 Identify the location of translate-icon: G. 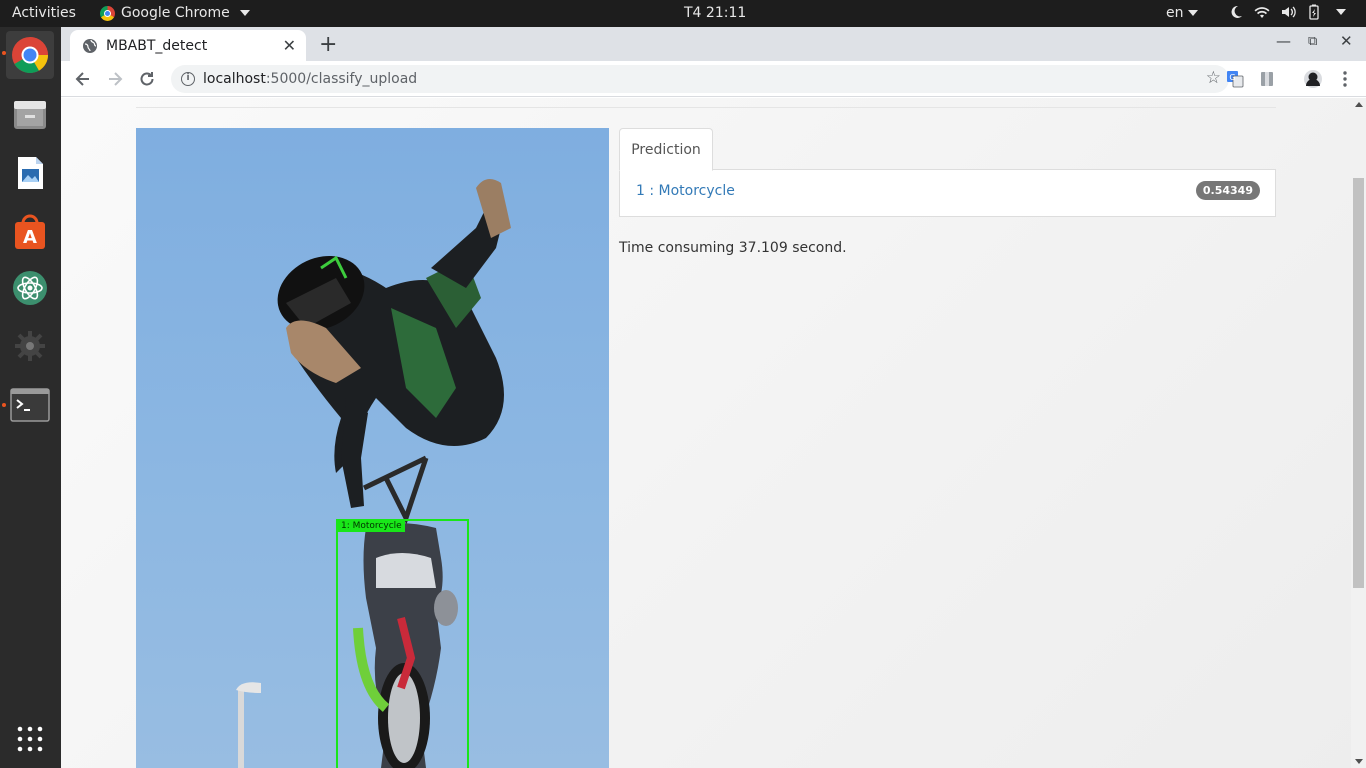
(1235, 79).